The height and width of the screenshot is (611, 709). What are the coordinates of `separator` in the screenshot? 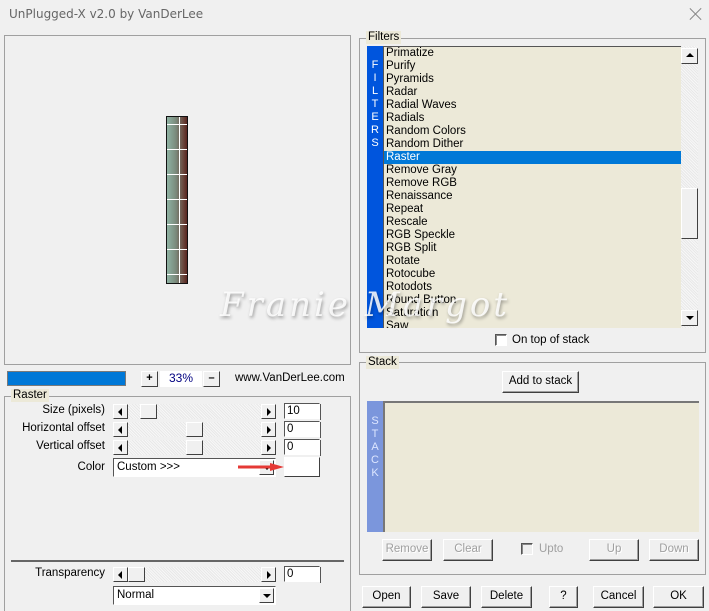 It's located at (177, 561).